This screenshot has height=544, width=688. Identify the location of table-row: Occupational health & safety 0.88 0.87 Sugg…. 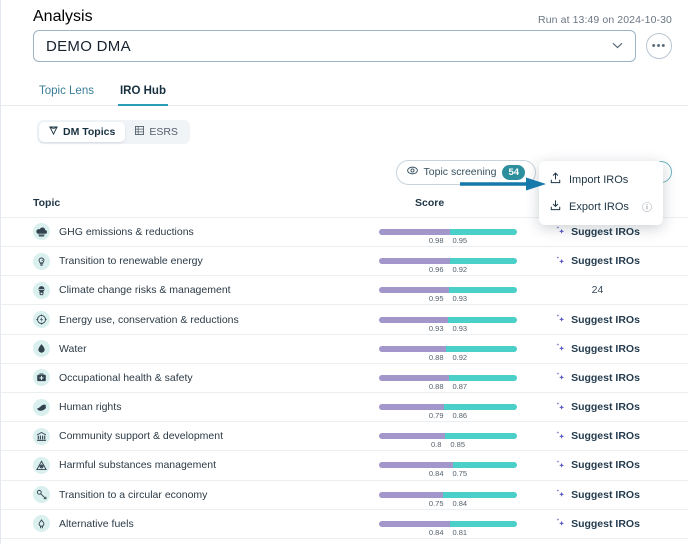
(344, 377).